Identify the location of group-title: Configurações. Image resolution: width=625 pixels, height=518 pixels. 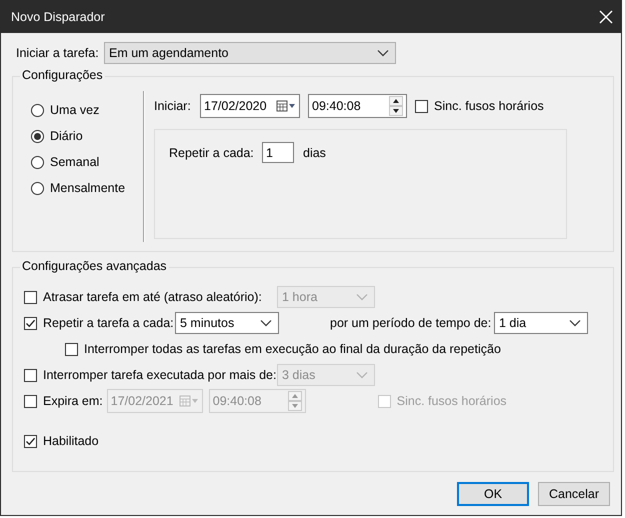
(62, 75).